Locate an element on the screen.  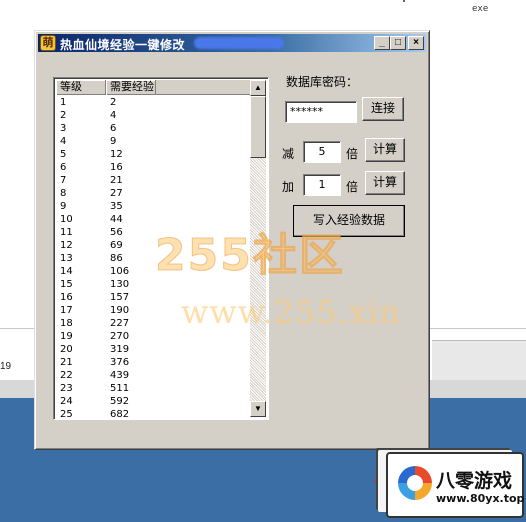
level-cell: 25 is located at coordinates (66, 414).